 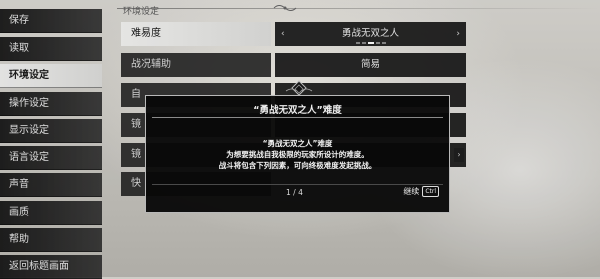 I want to click on dialog-title: “勇战无双之人”难度, so click(x=297, y=110).